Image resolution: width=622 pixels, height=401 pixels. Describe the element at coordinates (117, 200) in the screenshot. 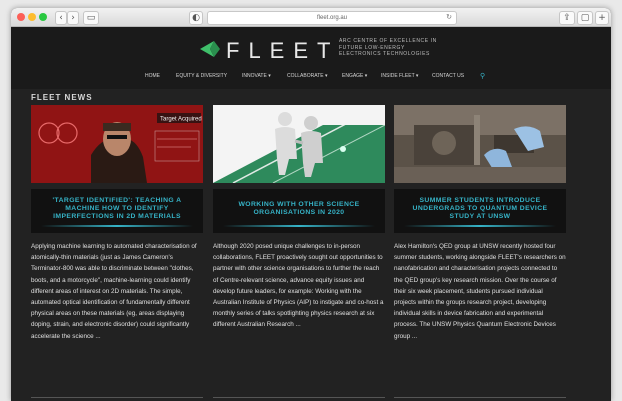

I see `card-title-line: 'TARGET IDENTIFIED': TEACHING A` at that location.